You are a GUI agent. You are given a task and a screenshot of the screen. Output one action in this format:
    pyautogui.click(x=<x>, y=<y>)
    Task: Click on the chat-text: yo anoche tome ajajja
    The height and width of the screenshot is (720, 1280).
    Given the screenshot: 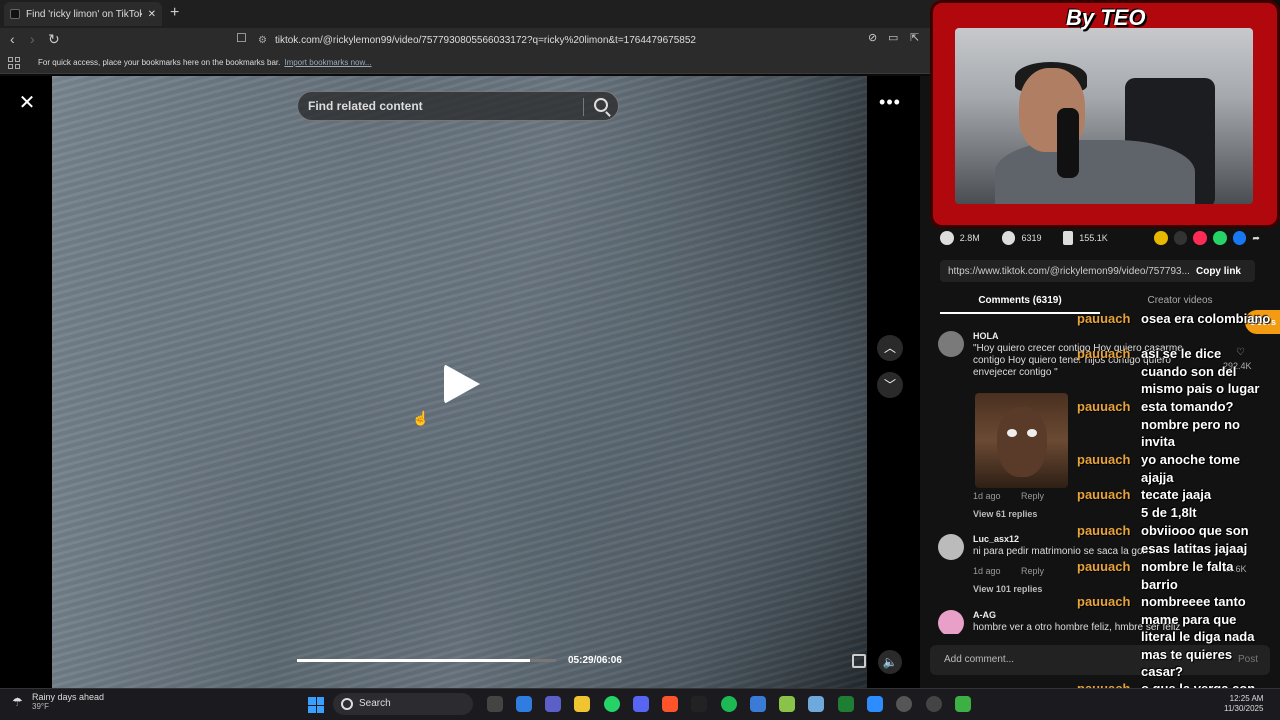 What is the action you would take?
    pyautogui.click(x=1190, y=468)
    